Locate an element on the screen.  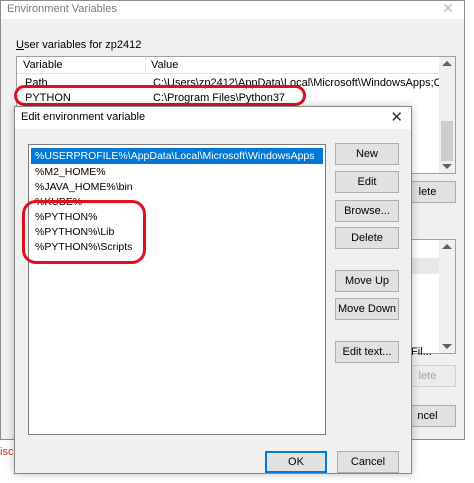
column-divider is located at coordinates (145, 65).